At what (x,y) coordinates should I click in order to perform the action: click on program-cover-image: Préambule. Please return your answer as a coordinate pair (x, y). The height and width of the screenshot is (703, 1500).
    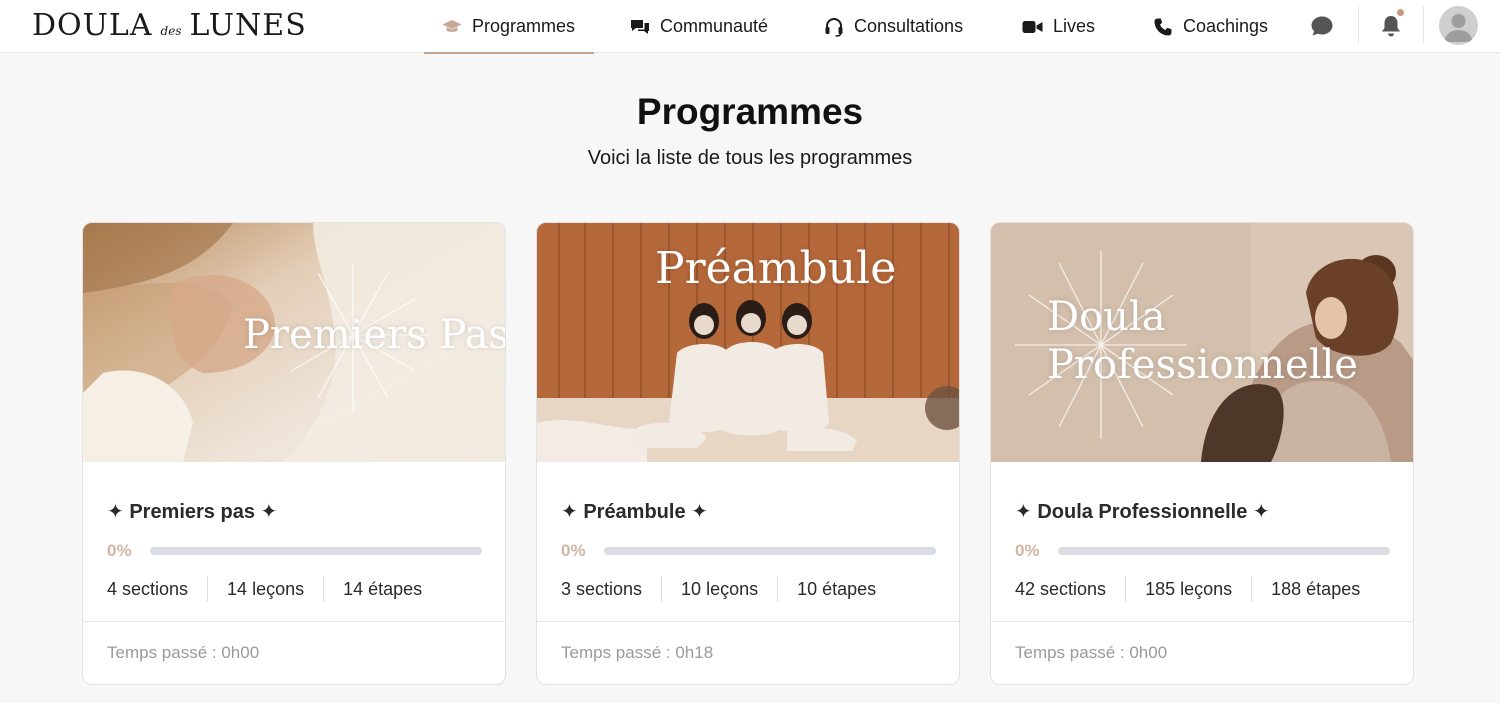
    Looking at the image, I should click on (748, 342).